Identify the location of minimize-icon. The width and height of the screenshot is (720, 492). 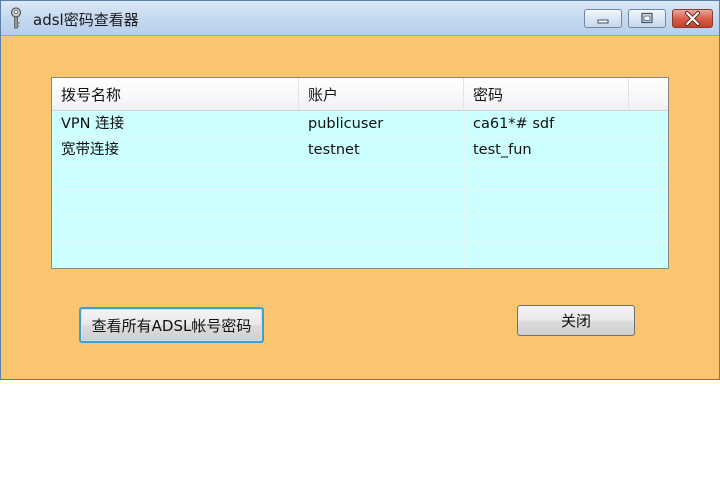
(603, 21).